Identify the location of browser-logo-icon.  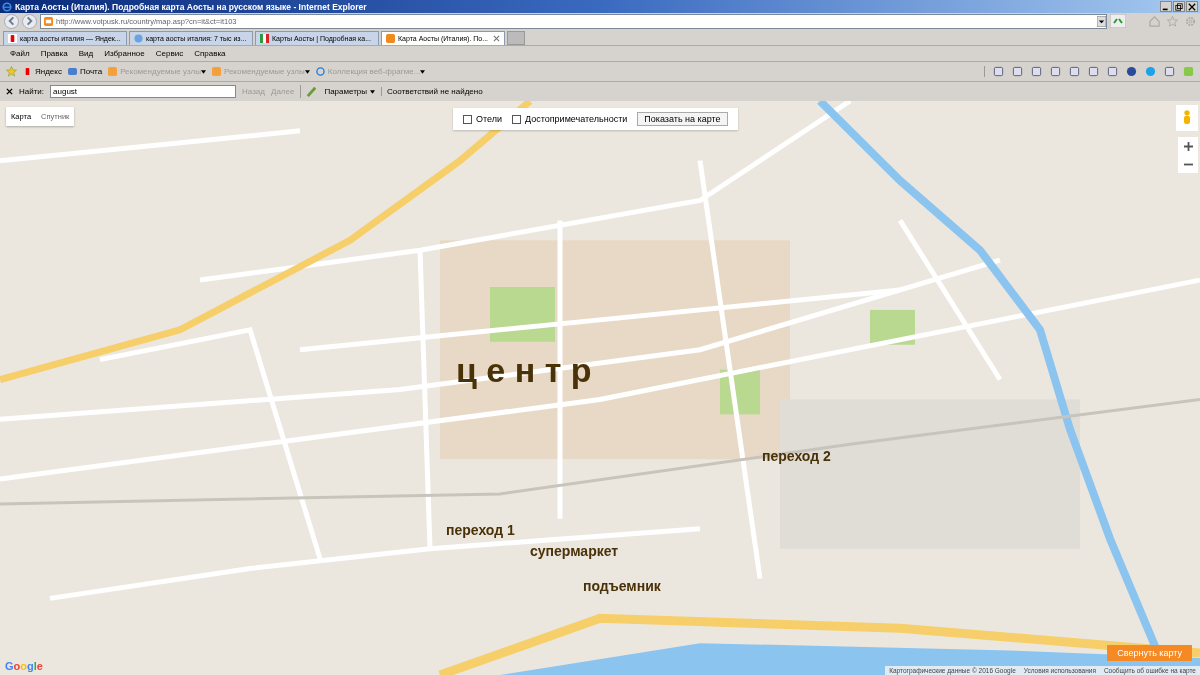
(7, 6).